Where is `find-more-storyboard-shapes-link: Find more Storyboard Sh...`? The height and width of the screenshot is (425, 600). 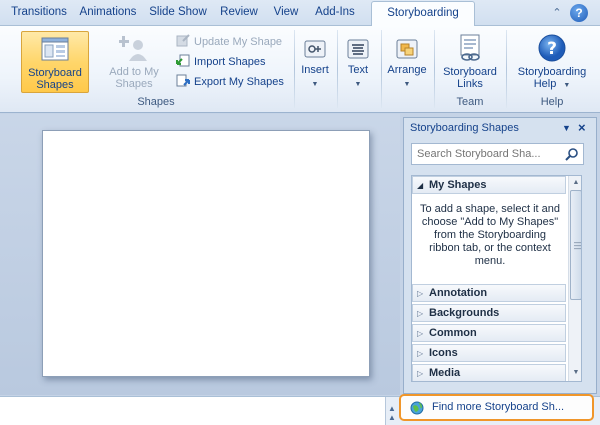
find-more-storyboard-shapes-link: Find more Storyboard Sh... is located at coordinates (496, 407).